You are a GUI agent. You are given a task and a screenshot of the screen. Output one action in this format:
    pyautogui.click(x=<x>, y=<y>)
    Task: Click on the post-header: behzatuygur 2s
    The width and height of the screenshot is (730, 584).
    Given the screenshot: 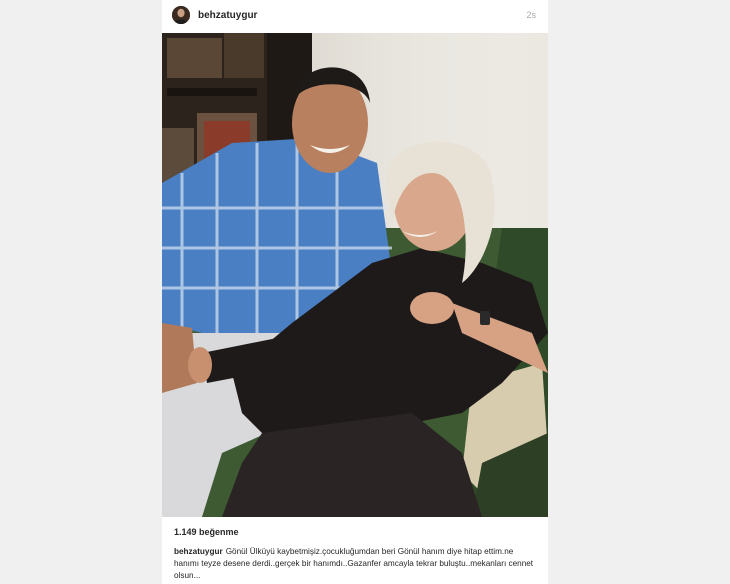 What is the action you would take?
    pyautogui.click(x=355, y=15)
    